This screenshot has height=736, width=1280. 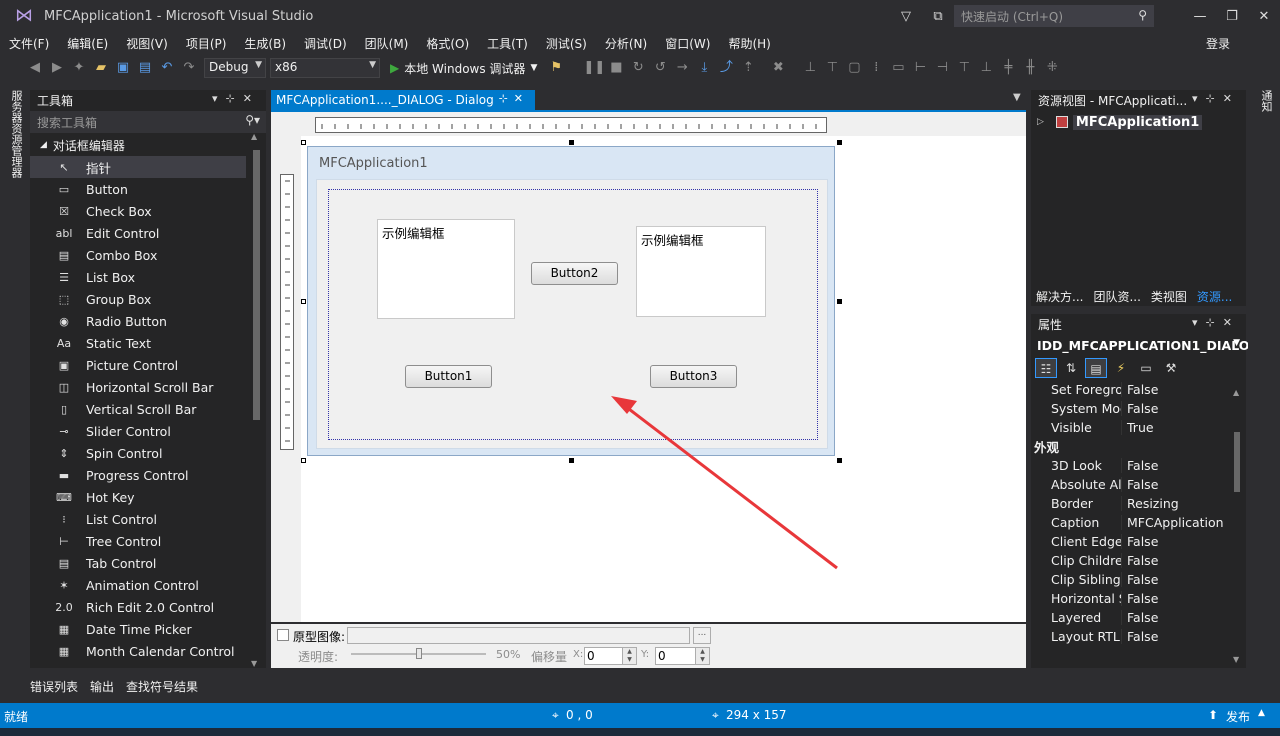 What do you see at coordinates (1138, 446) in the screenshot?
I see `property-category: 外观` at bounding box center [1138, 446].